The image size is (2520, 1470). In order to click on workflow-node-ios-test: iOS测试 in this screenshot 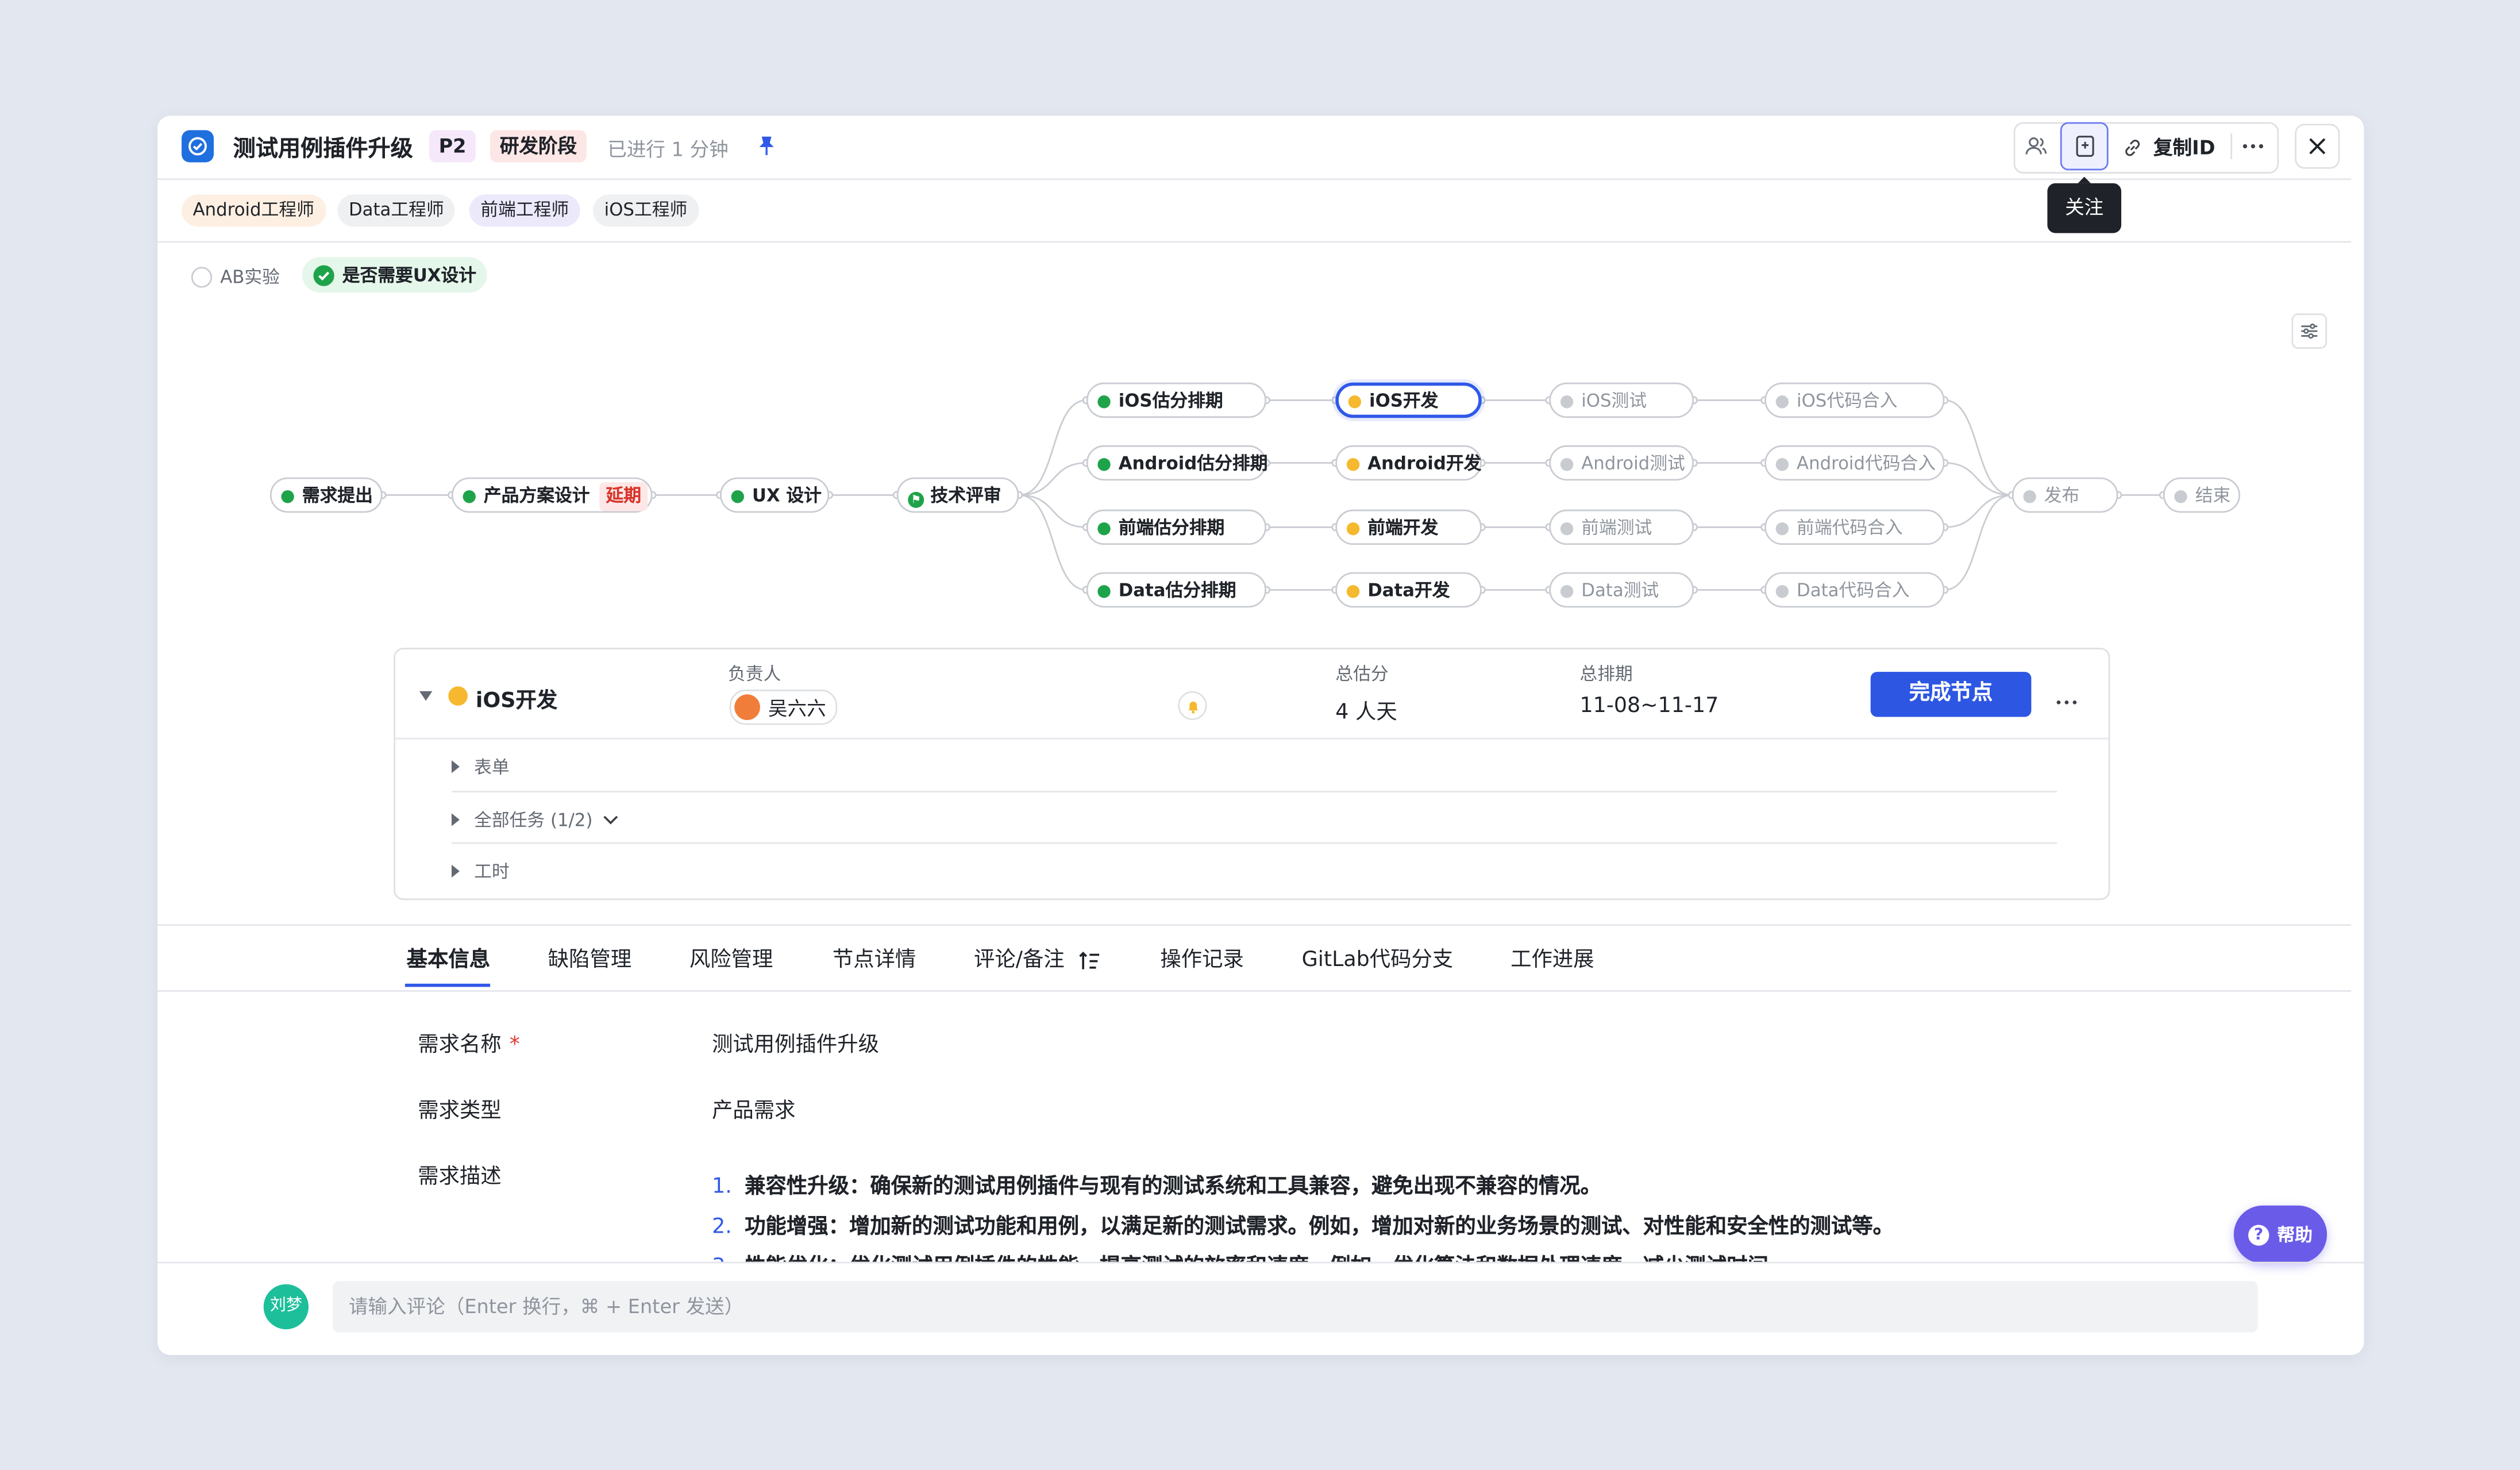, I will do `click(1622, 400)`.